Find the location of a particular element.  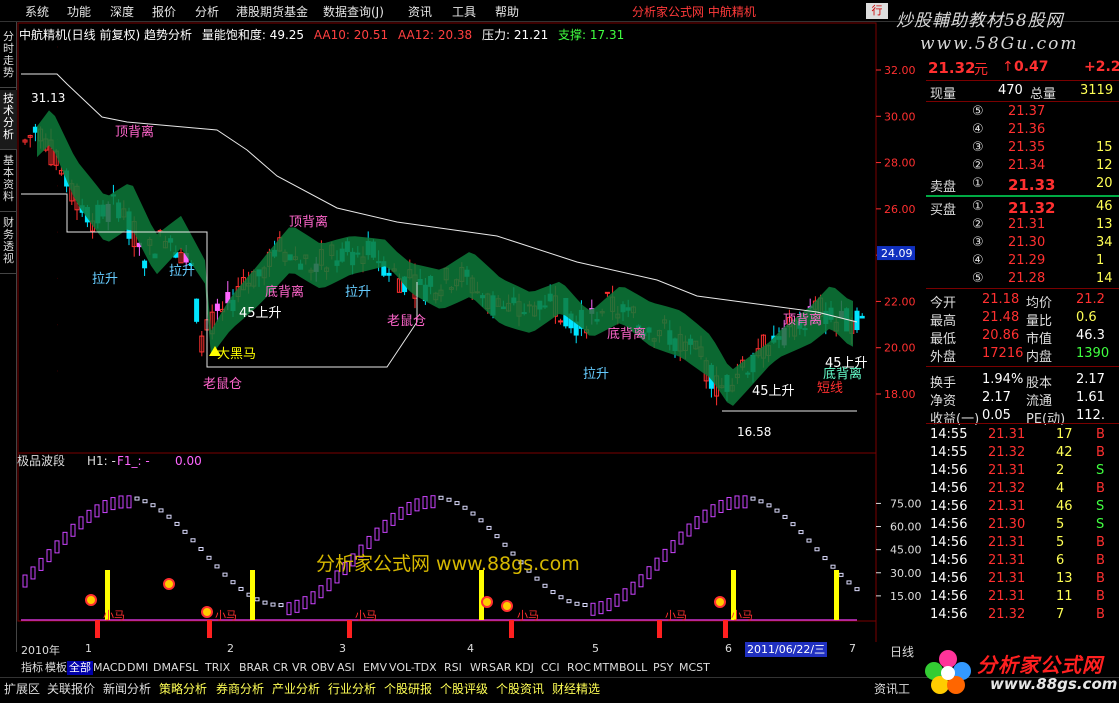

sidetab-finance: 财务透视 is located at coordinates (8, 244).